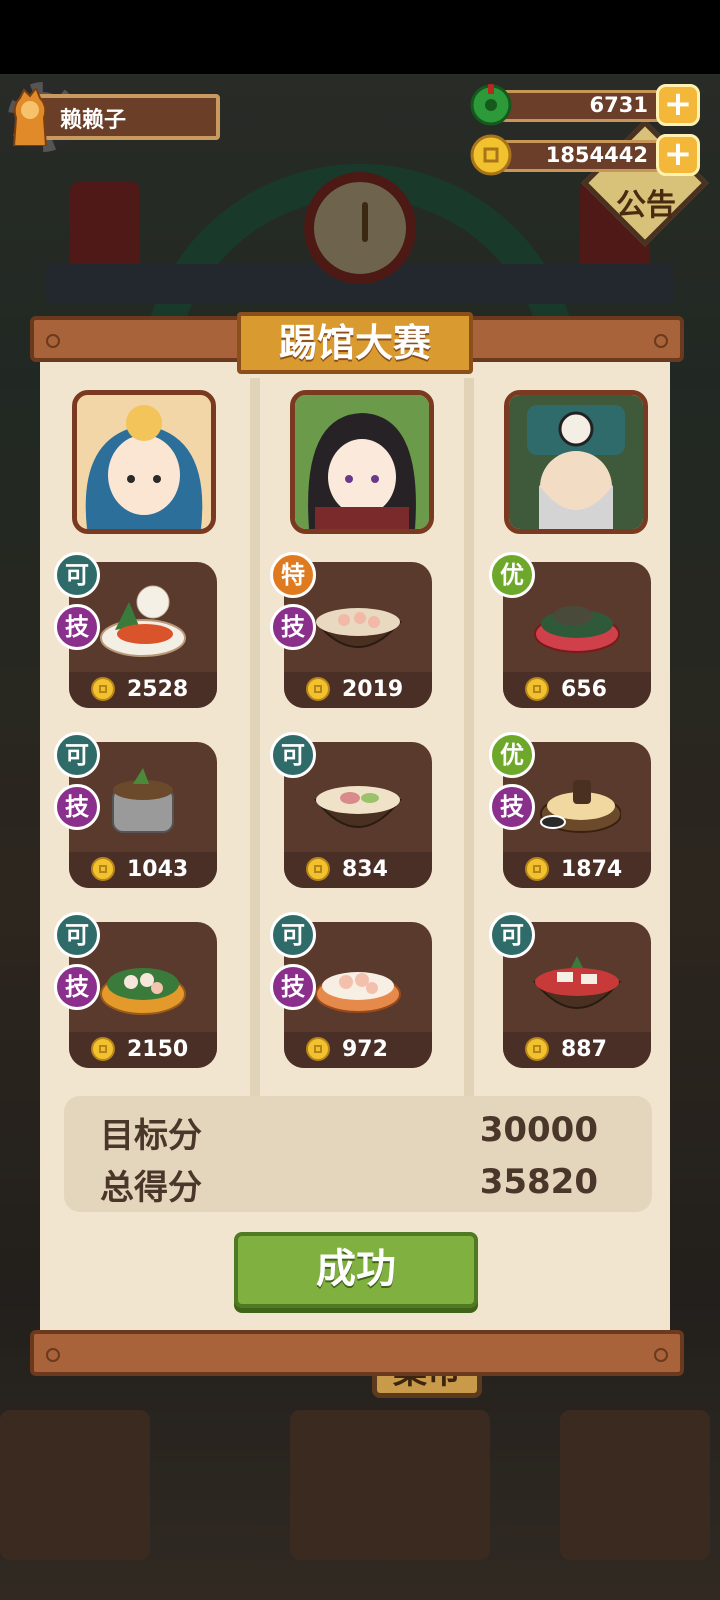 The width and height of the screenshot is (720, 1600). Describe the element at coordinates (356, 1270) in the screenshot. I see `success-button: 成功` at that location.